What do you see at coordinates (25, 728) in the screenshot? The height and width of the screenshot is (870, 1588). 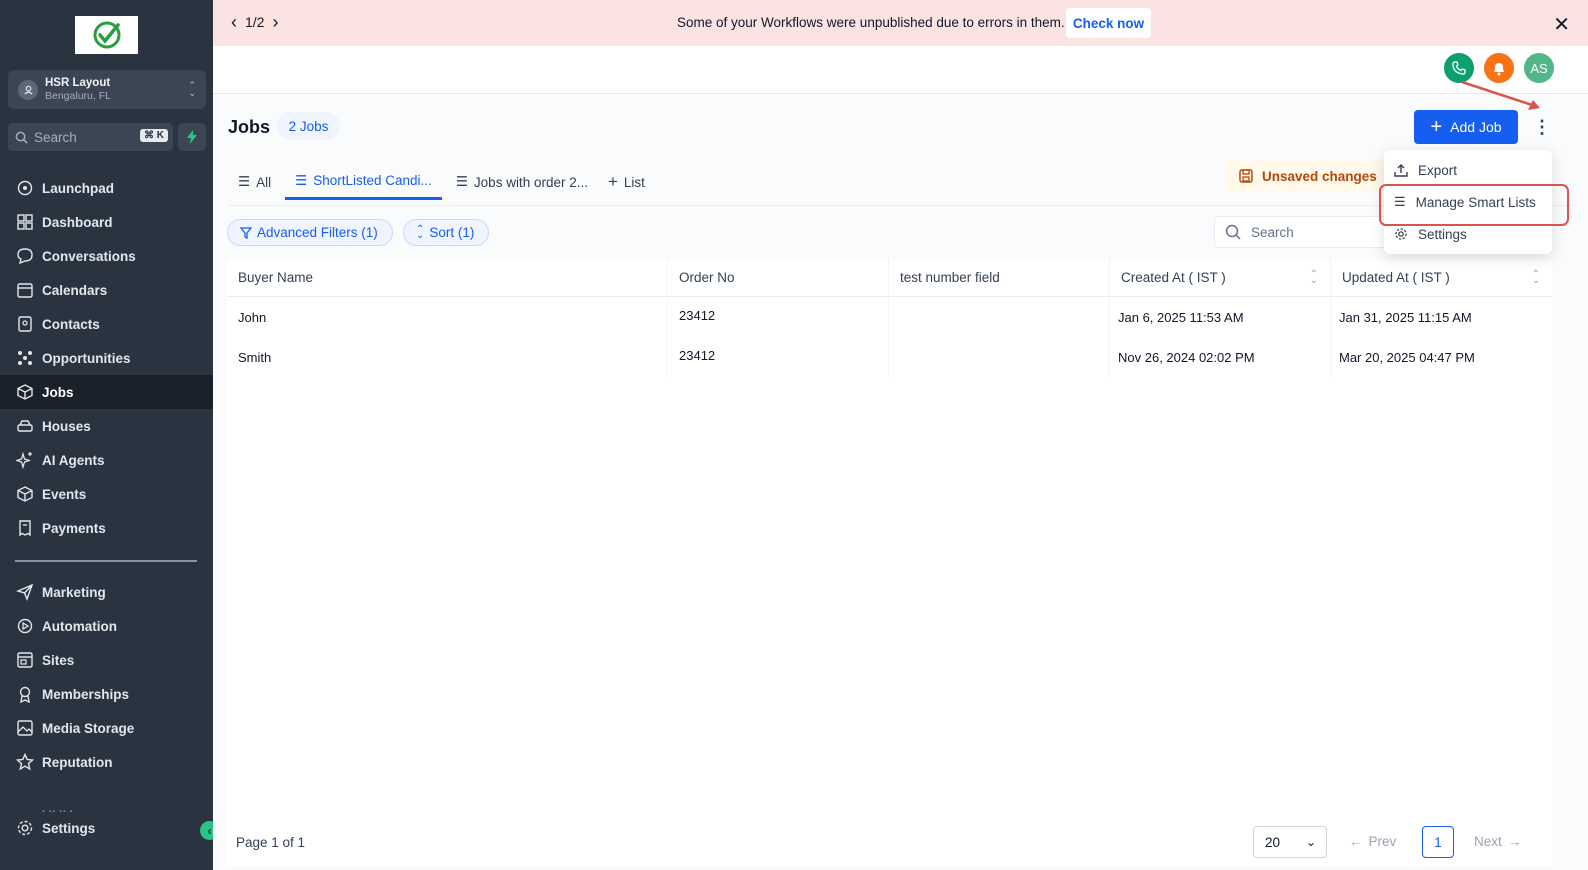 I see `media-icon` at bounding box center [25, 728].